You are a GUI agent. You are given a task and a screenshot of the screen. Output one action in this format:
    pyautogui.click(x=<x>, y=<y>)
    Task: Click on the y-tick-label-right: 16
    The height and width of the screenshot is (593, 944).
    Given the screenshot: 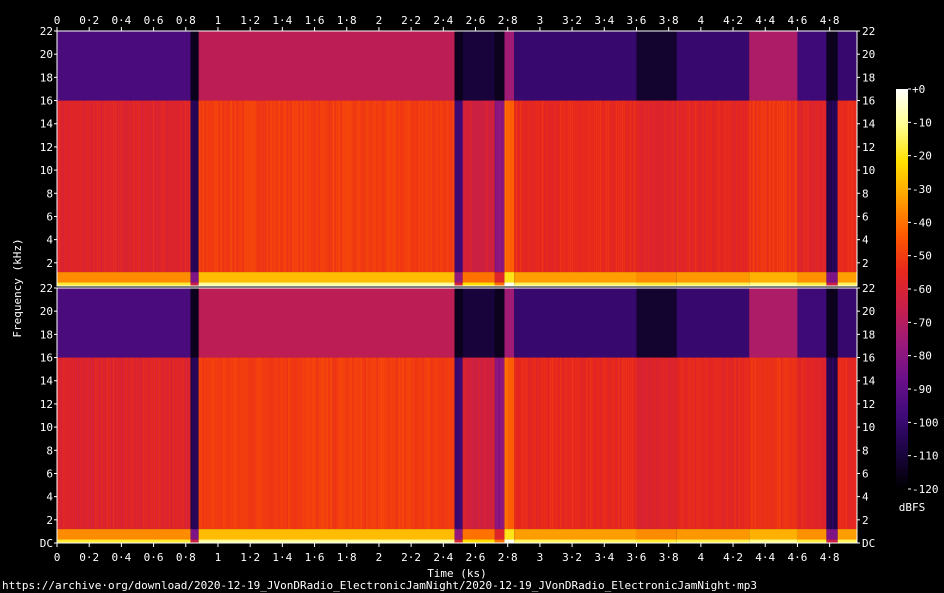 What is the action you would take?
    pyautogui.click(x=868, y=101)
    